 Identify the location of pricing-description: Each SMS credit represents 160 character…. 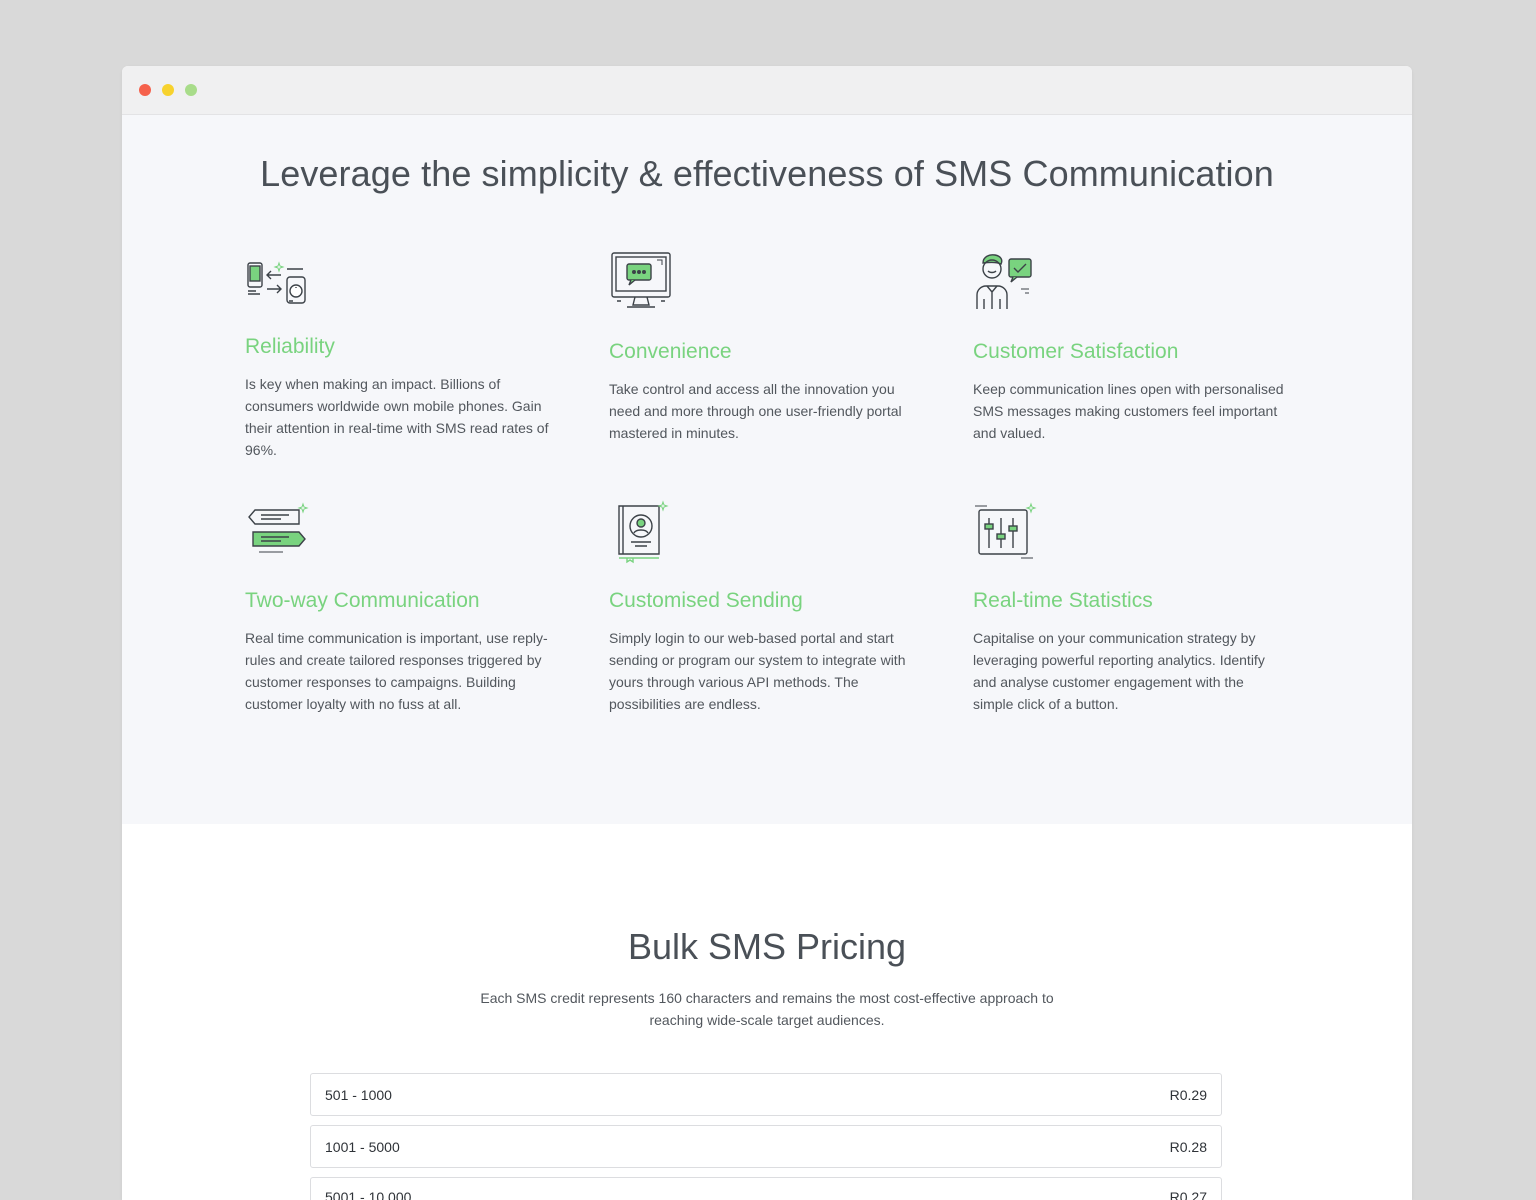
(767, 1009).